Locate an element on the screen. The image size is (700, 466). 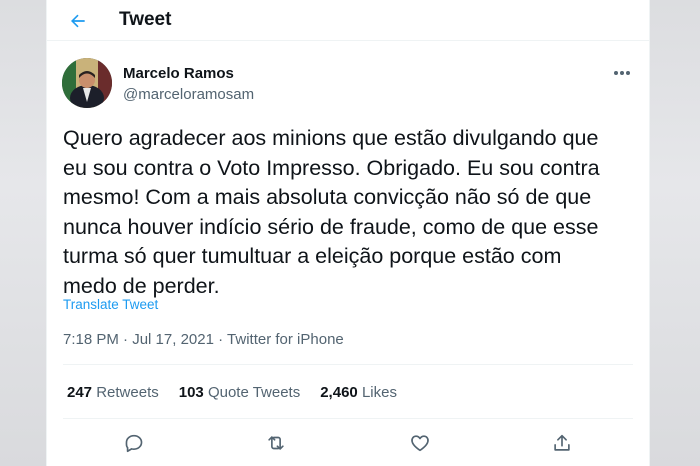
tweet-date: Jul 17, 2021 is located at coordinates (173, 339).